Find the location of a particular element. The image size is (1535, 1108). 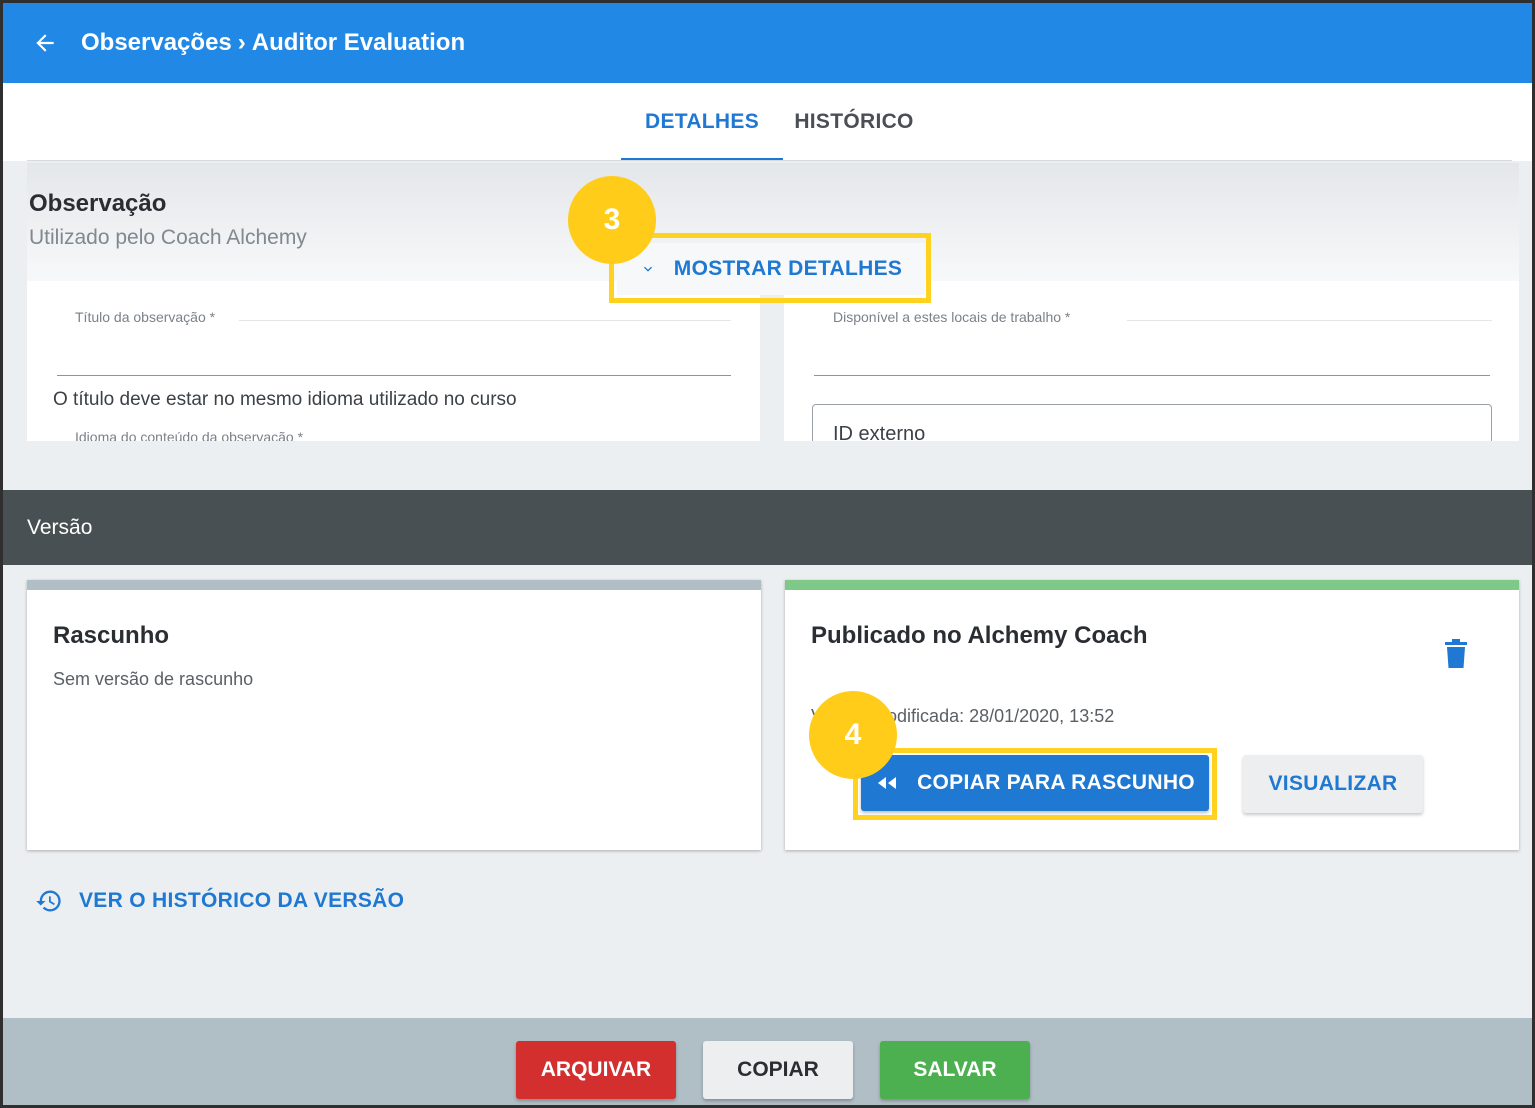

language-field-label: Idioma do conteúdo da observação * is located at coordinates (189, 435).